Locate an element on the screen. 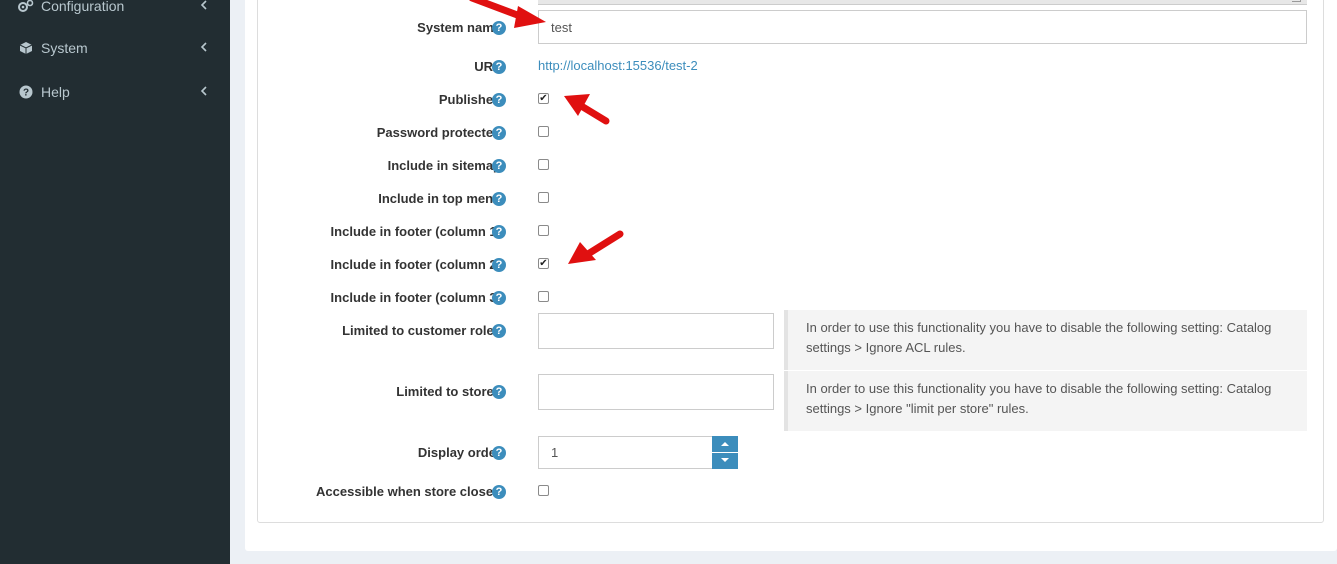 This screenshot has height=564, width=1337. include-in-footer-1-checkbox is located at coordinates (543, 230).